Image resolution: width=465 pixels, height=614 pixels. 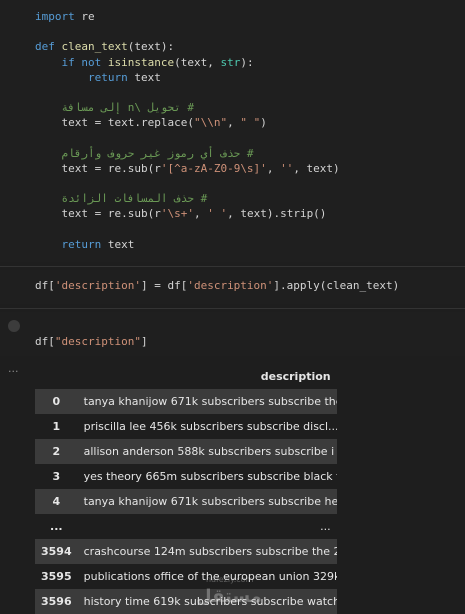 I want to click on code-token: def, so click(x=45, y=47).